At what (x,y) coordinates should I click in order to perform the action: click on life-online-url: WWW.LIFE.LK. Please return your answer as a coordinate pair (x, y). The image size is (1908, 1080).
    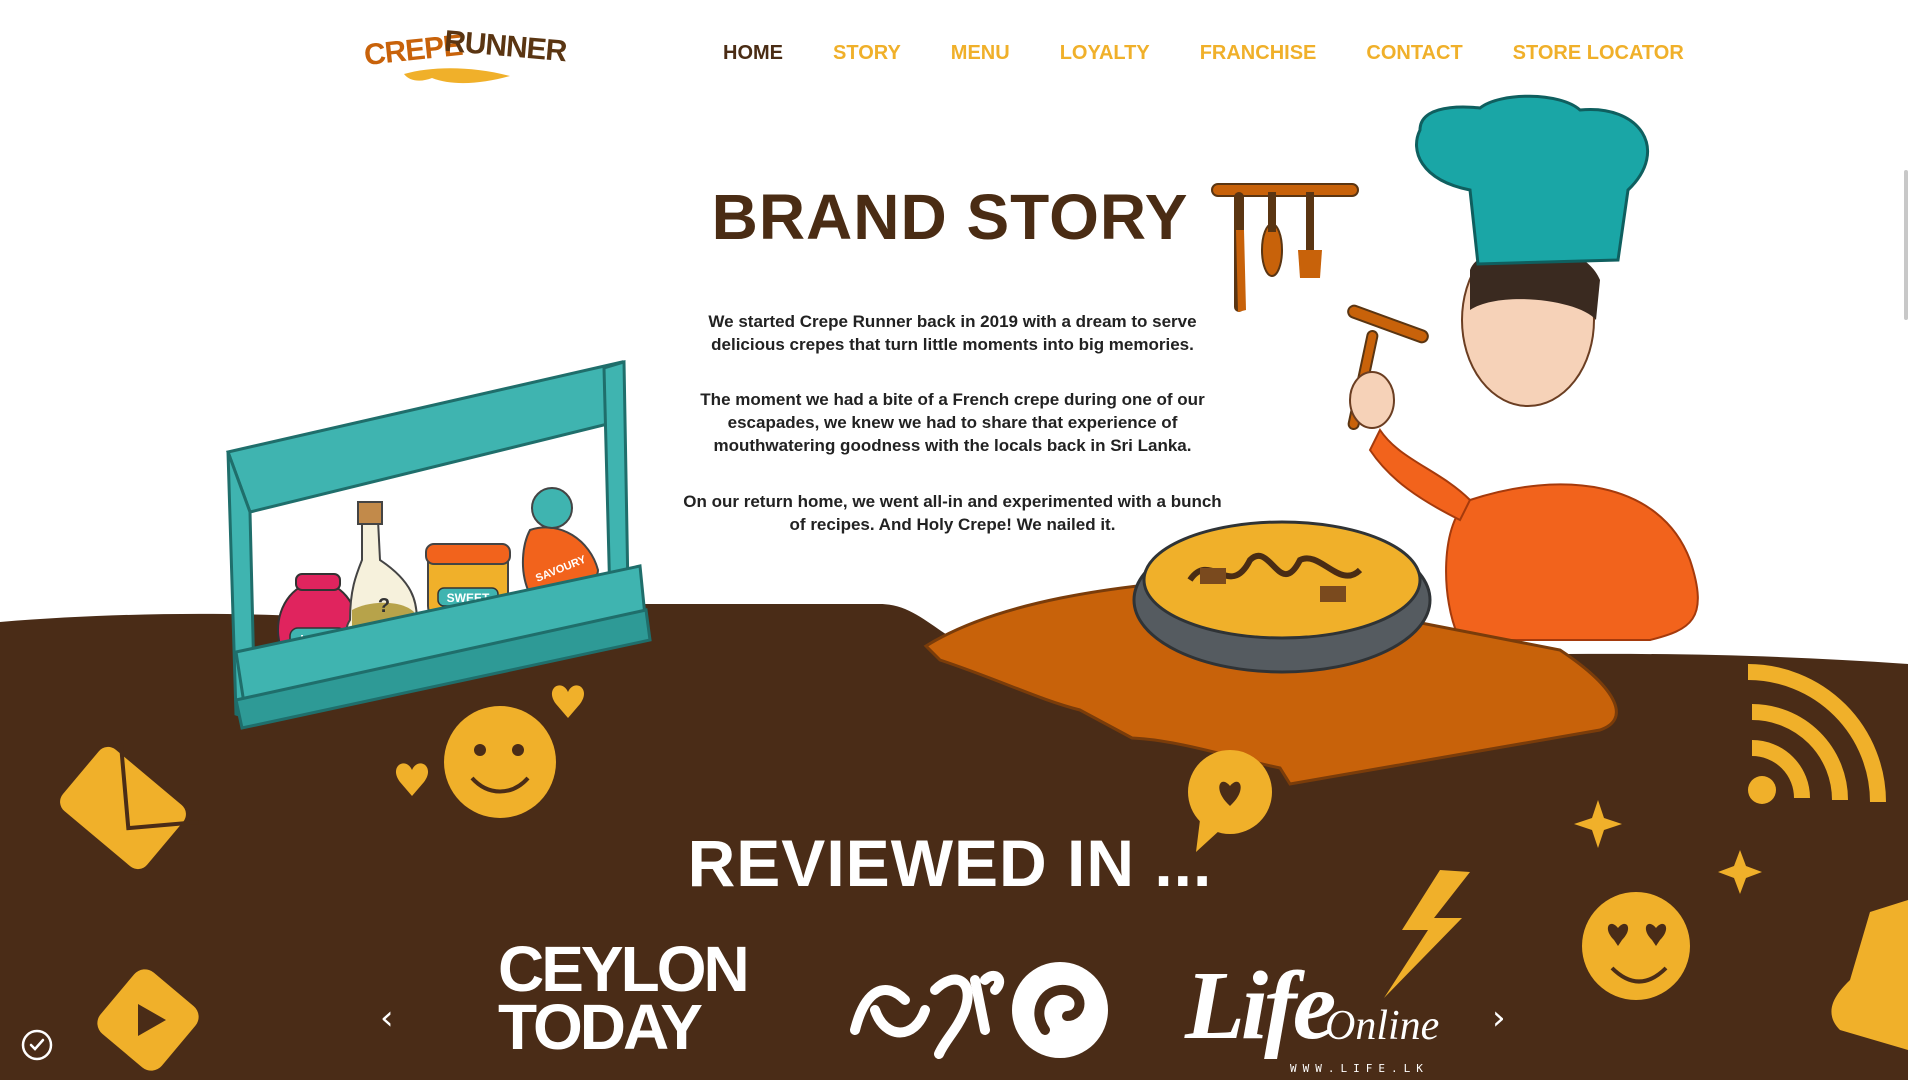
    Looking at the image, I should click on (1359, 1068).